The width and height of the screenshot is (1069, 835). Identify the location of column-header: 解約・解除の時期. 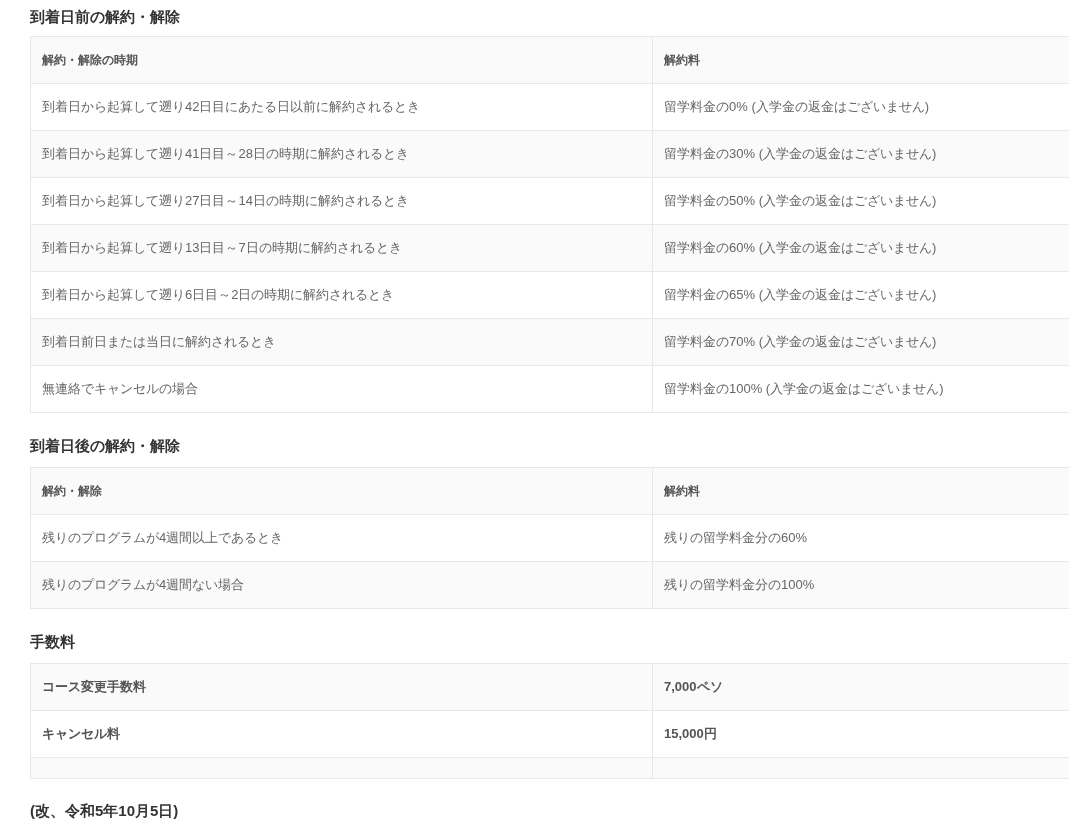
(90, 60).